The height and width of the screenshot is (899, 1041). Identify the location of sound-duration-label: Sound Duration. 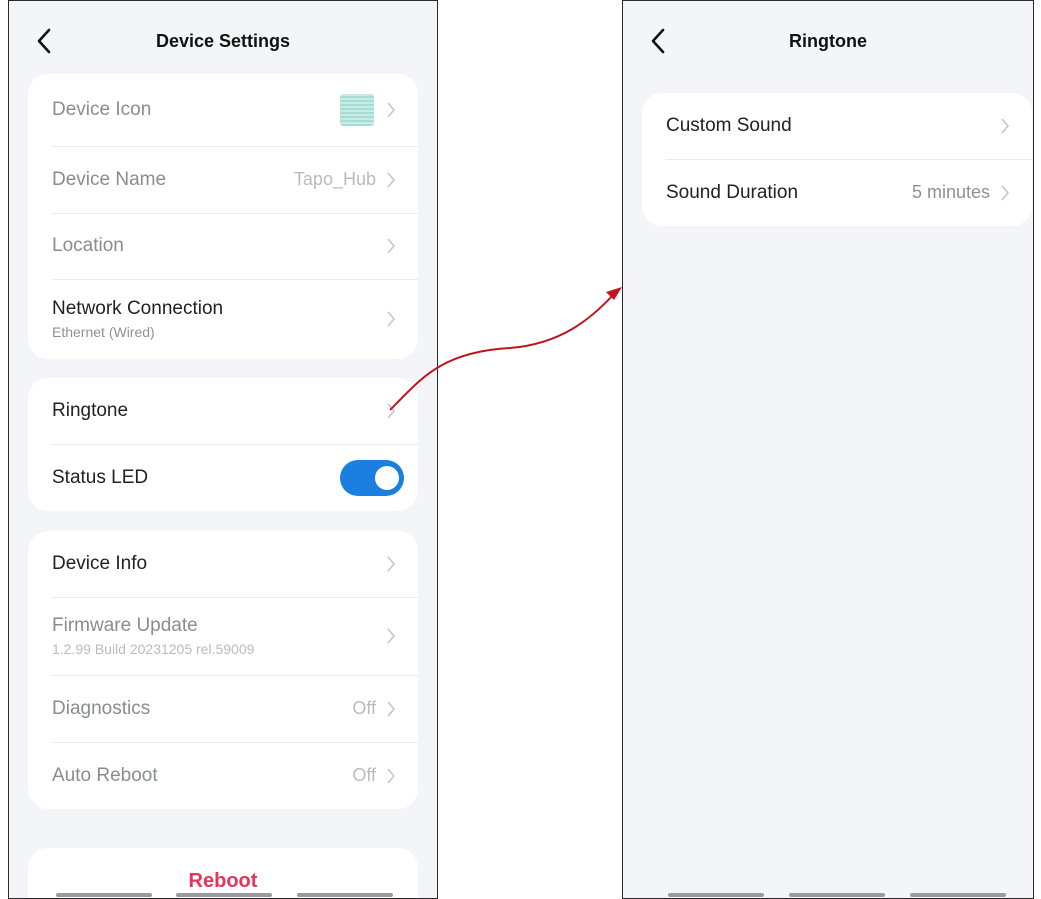
(732, 192).